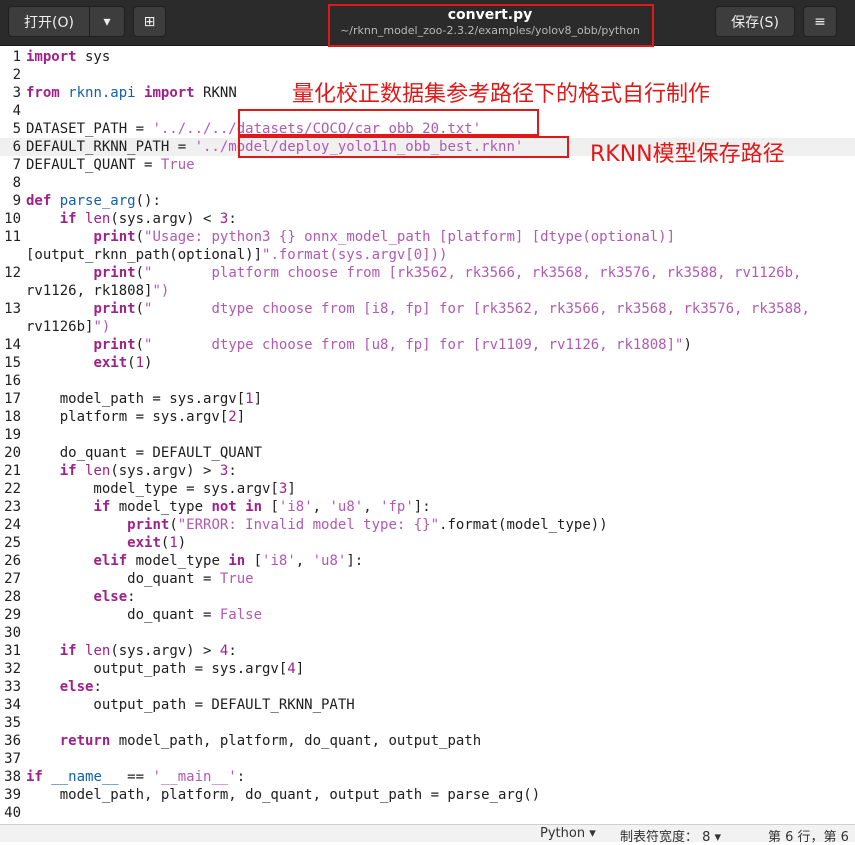 This screenshot has height=845, width=855. I want to click on file-name: convert.py, so click(490, 15).